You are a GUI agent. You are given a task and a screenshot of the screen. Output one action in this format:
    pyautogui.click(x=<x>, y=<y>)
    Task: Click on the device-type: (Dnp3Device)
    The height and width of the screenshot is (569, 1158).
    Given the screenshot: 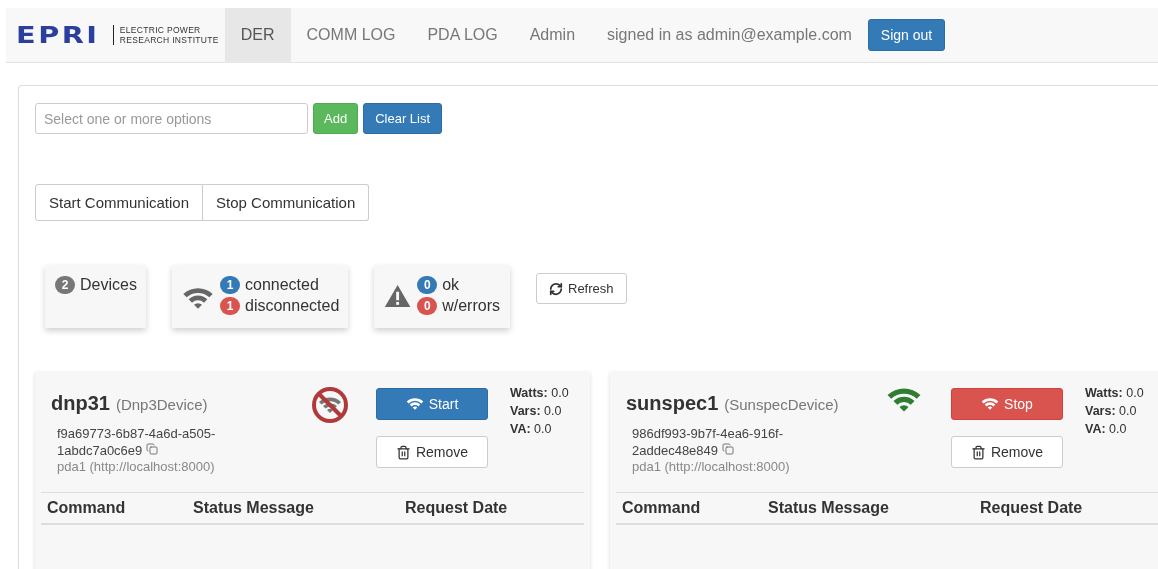 What is the action you would take?
    pyautogui.click(x=161, y=404)
    